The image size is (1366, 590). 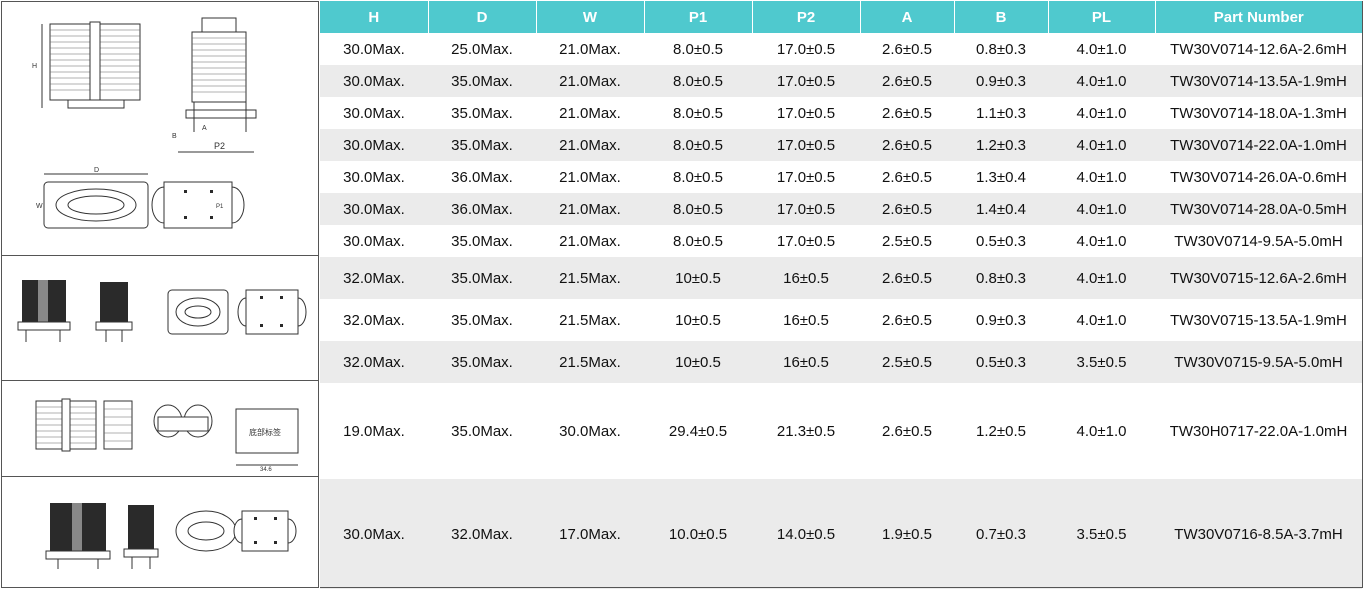 I want to click on dim-w-label: W, so click(x=39, y=206).